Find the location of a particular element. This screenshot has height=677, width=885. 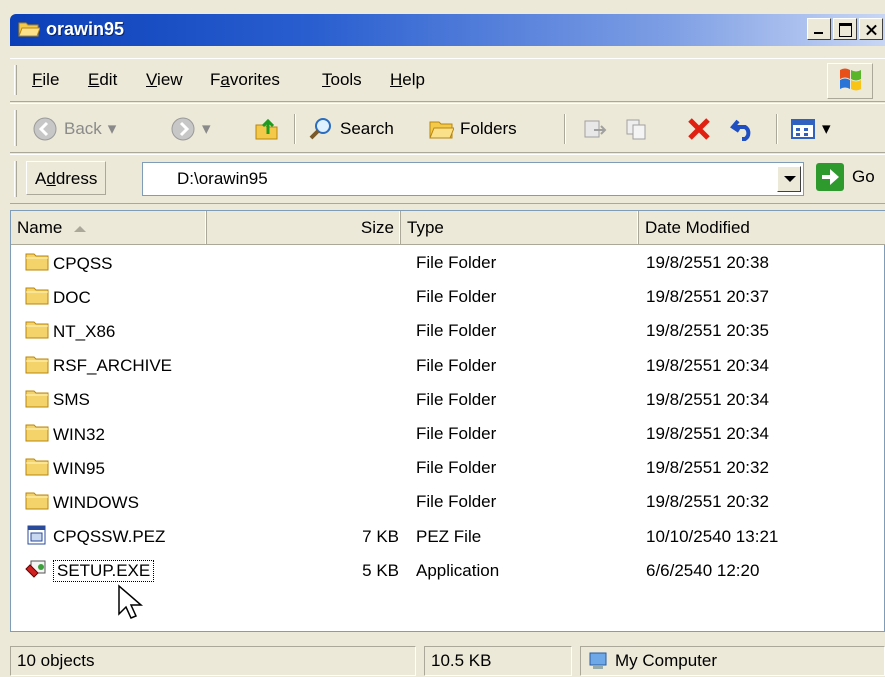

delete-button is located at coordinates (699, 129).